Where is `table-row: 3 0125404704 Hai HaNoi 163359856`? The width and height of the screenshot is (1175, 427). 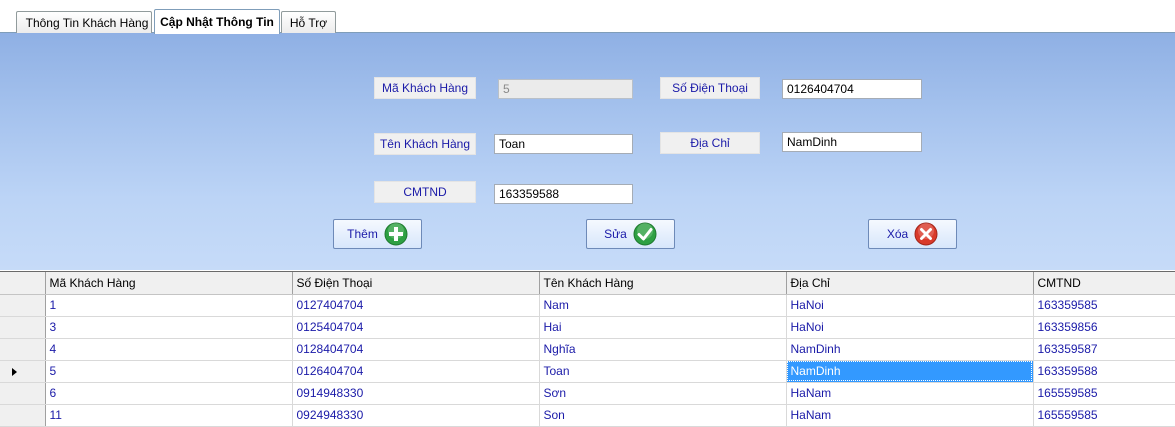
table-row: 3 0125404704 Hai HaNoi 163359856 is located at coordinates (587, 327).